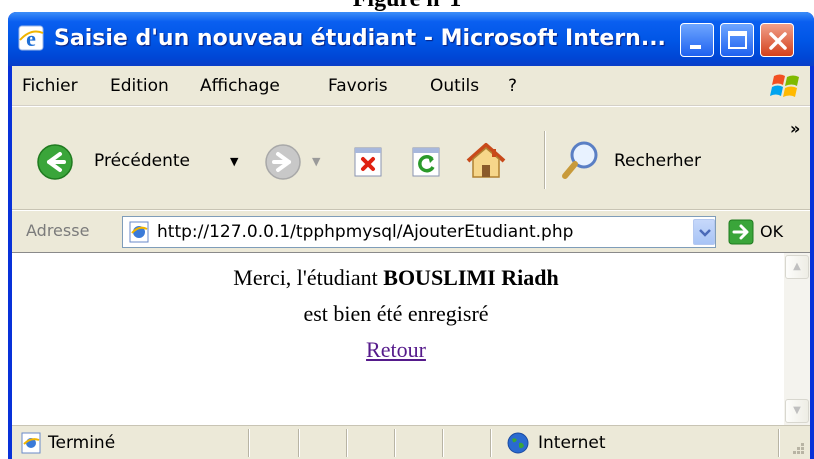 The image size is (814, 459). I want to click on minimize-button, so click(697, 40).